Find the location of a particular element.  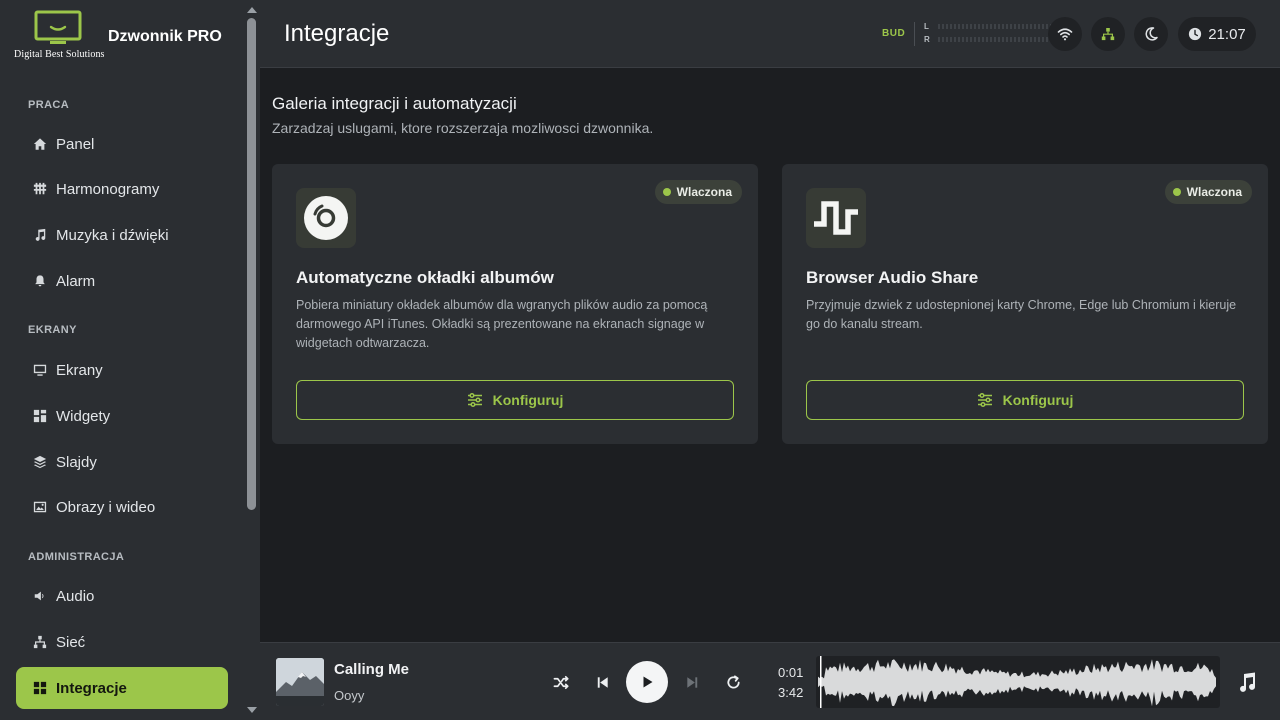

nav-section-ekrany: EKRANY is located at coordinates (52, 330).